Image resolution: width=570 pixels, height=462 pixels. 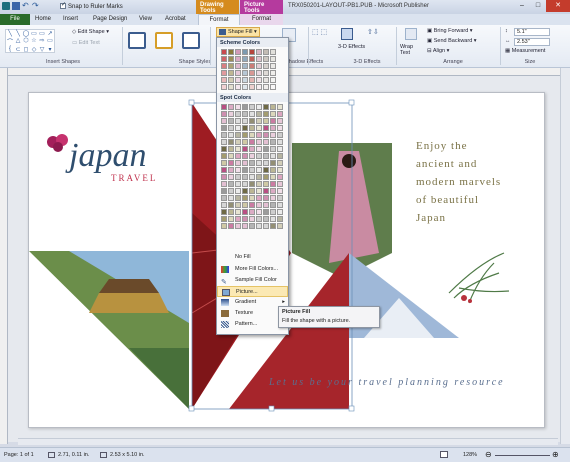 I want to click on undo-icon: ↶, so click(x=26, y=6).